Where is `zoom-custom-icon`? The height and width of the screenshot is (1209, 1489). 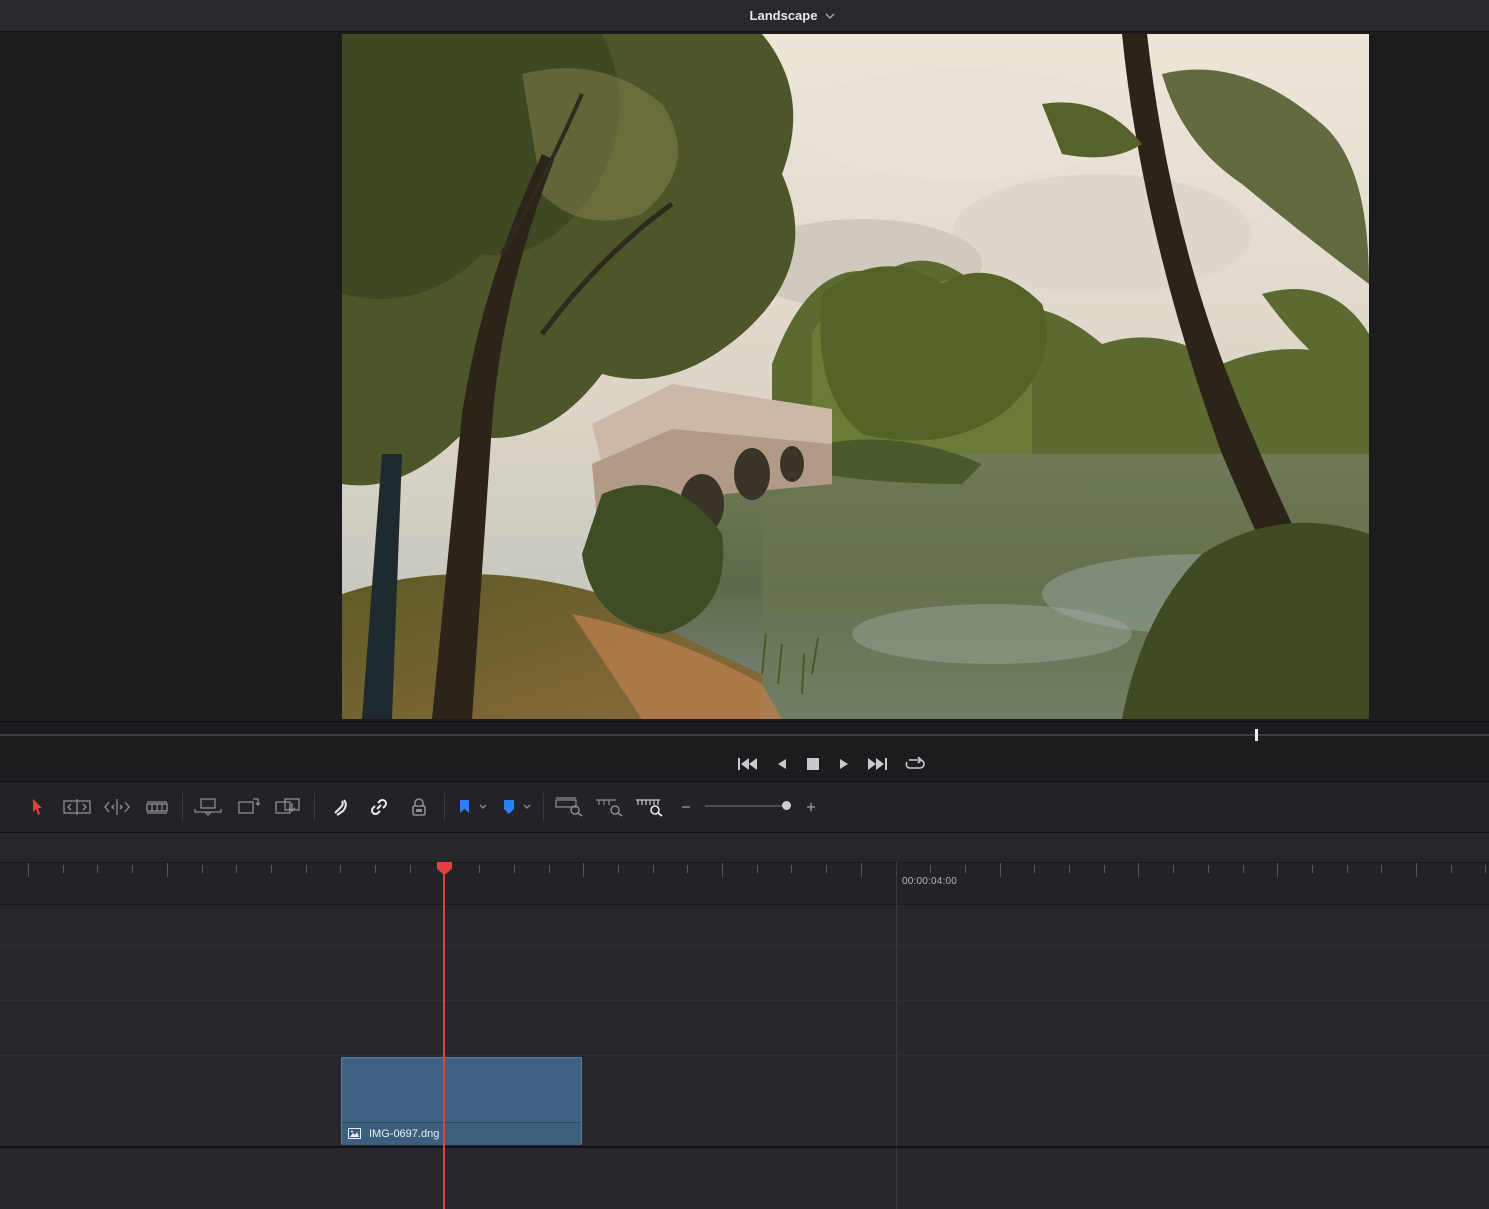
zoom-custom-icon is located at coordinates (649, 808).